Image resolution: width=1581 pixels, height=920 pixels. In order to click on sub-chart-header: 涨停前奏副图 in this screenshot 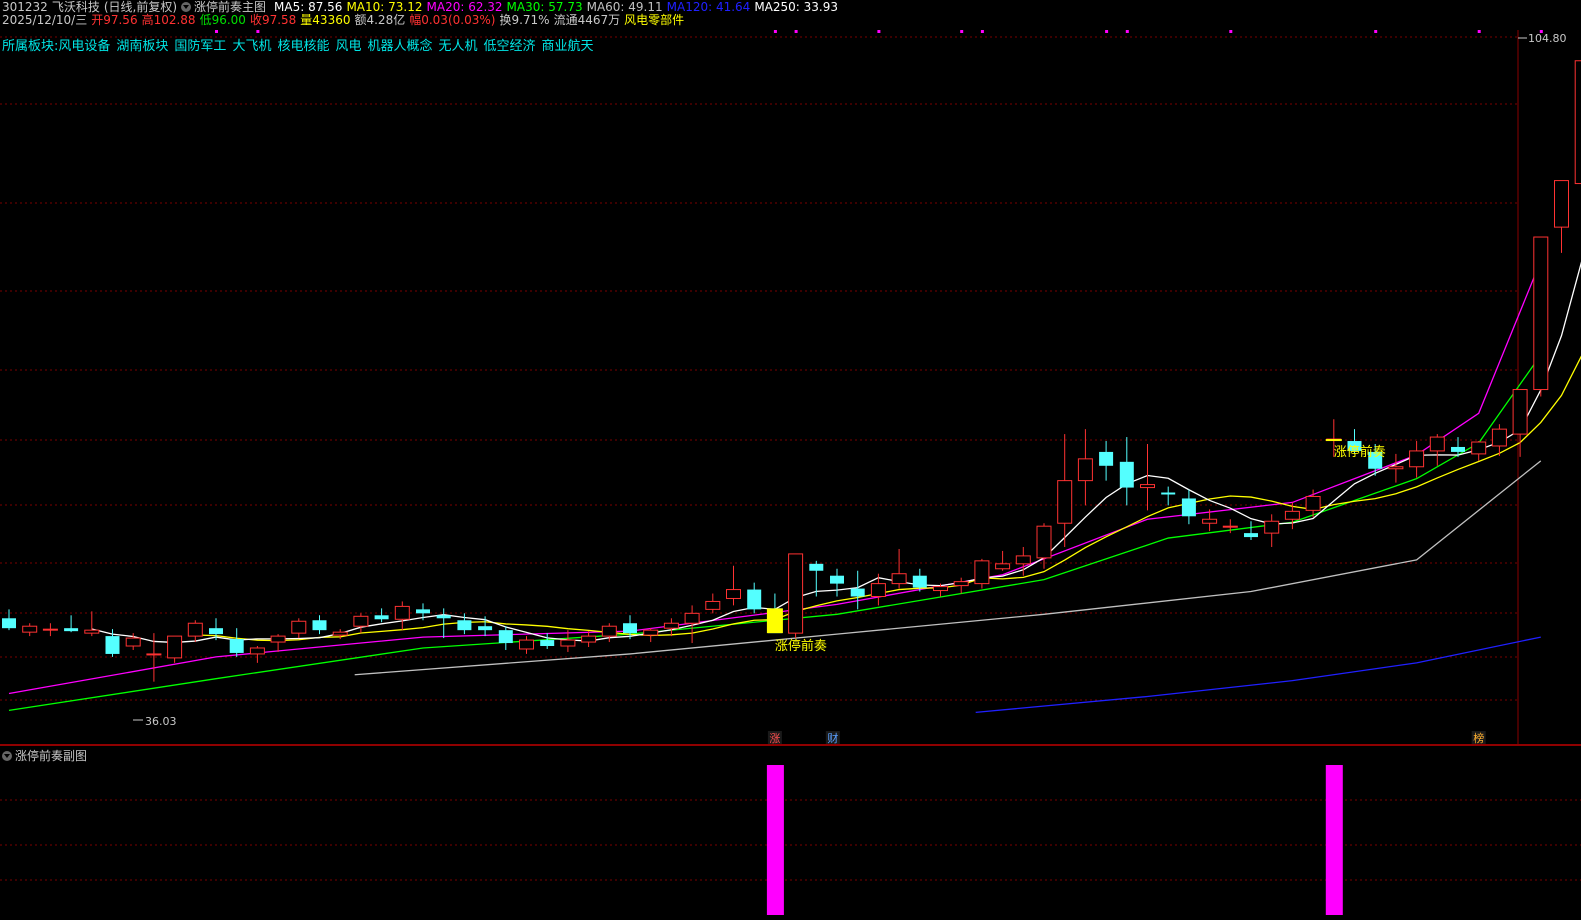, I will do `click(44, 755)`.